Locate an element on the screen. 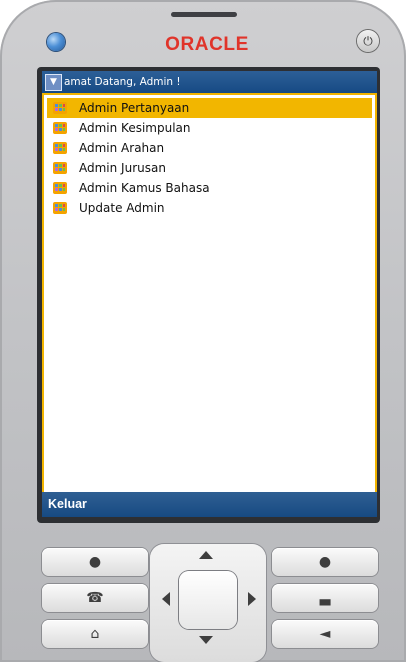 This screenshot has height=662, width=406. home-icon: ⌂ is located at coordinates (95, 634).